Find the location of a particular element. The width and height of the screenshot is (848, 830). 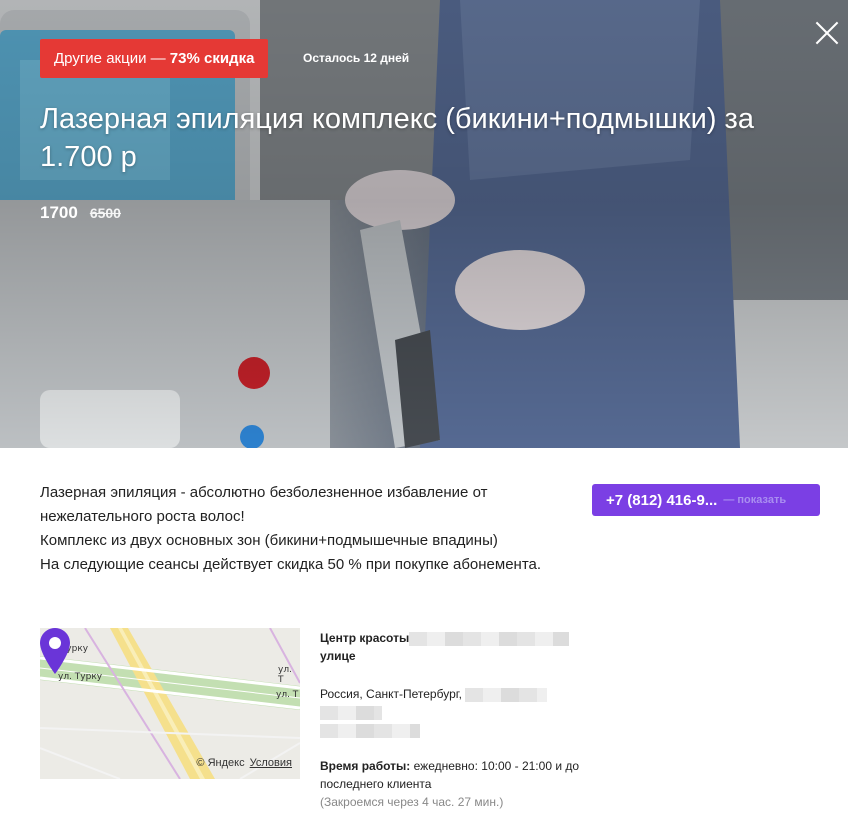

show-phone-label: — показать is located at coordinates (755, 500).